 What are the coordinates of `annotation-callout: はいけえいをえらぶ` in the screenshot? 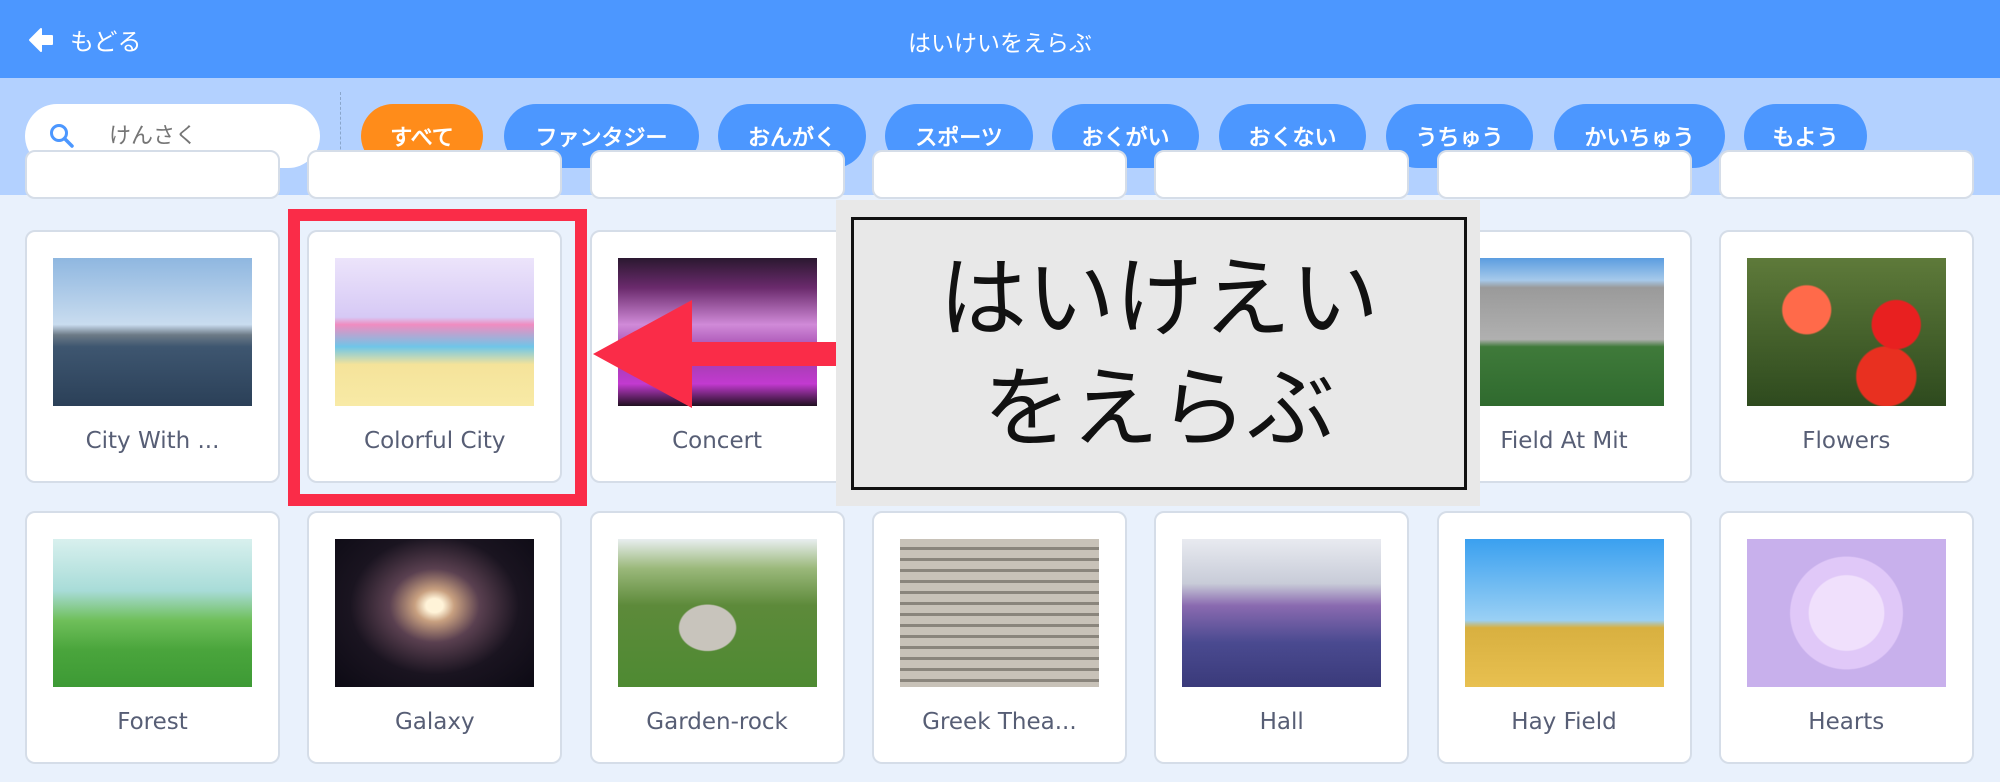 It's located at (1158, 353).